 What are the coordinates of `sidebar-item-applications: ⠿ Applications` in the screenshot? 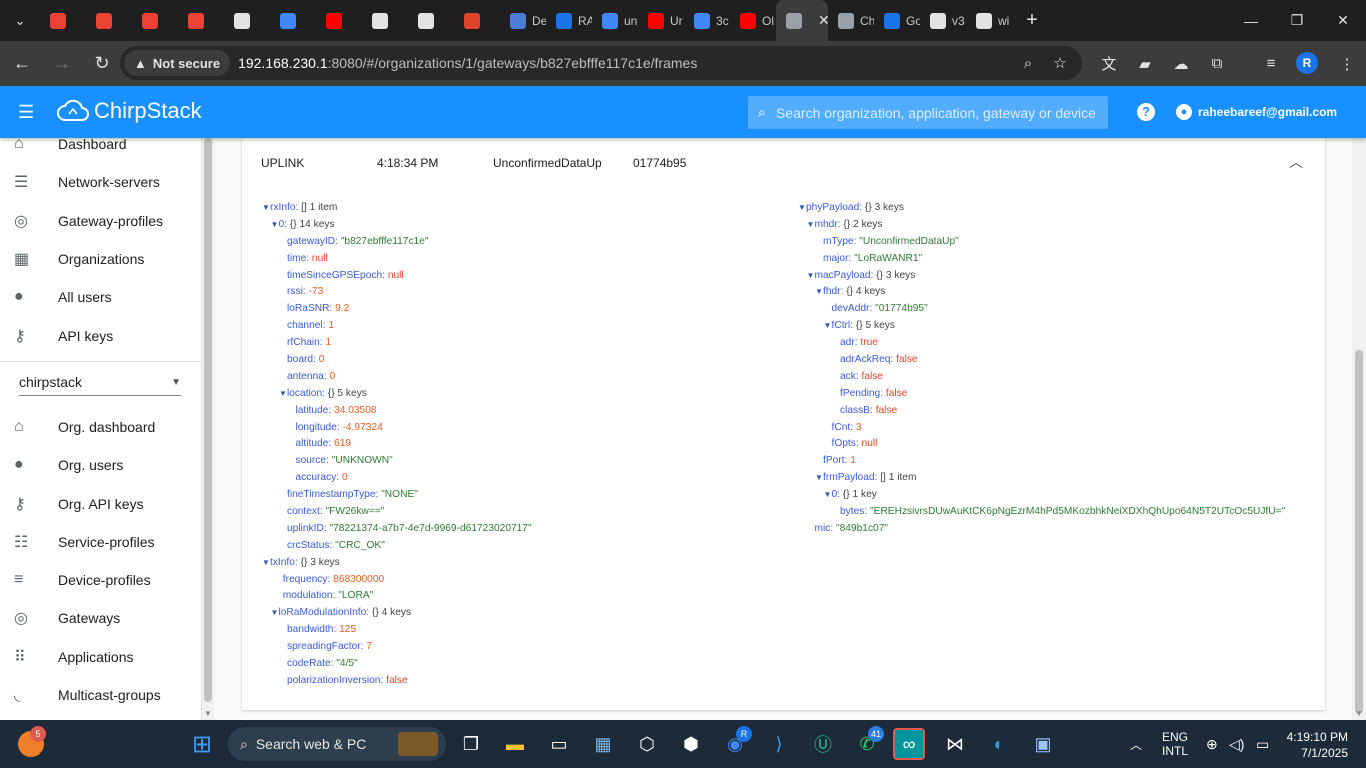 It's located at (100, 657).